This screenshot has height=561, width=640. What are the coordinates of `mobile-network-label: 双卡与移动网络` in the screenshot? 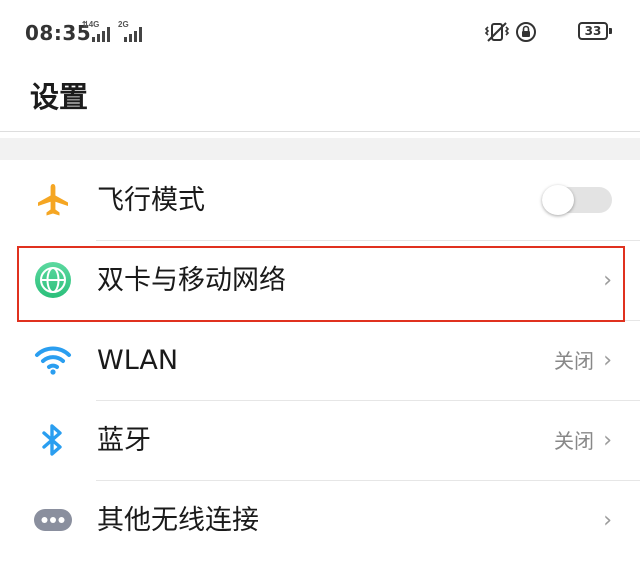 It's located at (191, 280).